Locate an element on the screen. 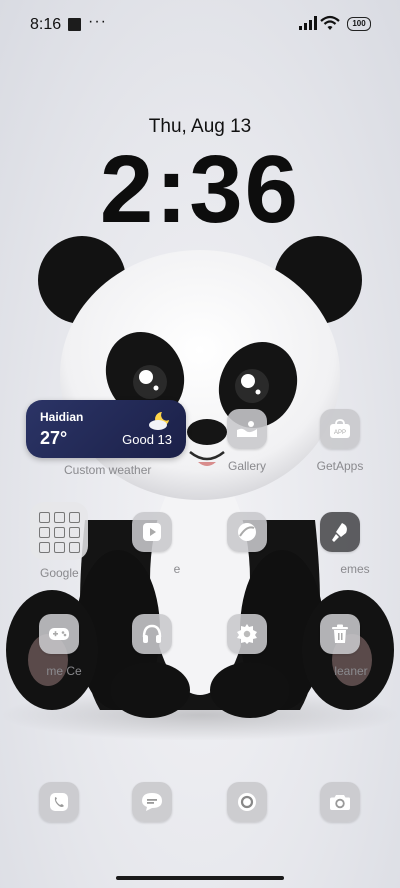 The image size is (400, 888). notification-square-icon is located at coordinates (74, 24).